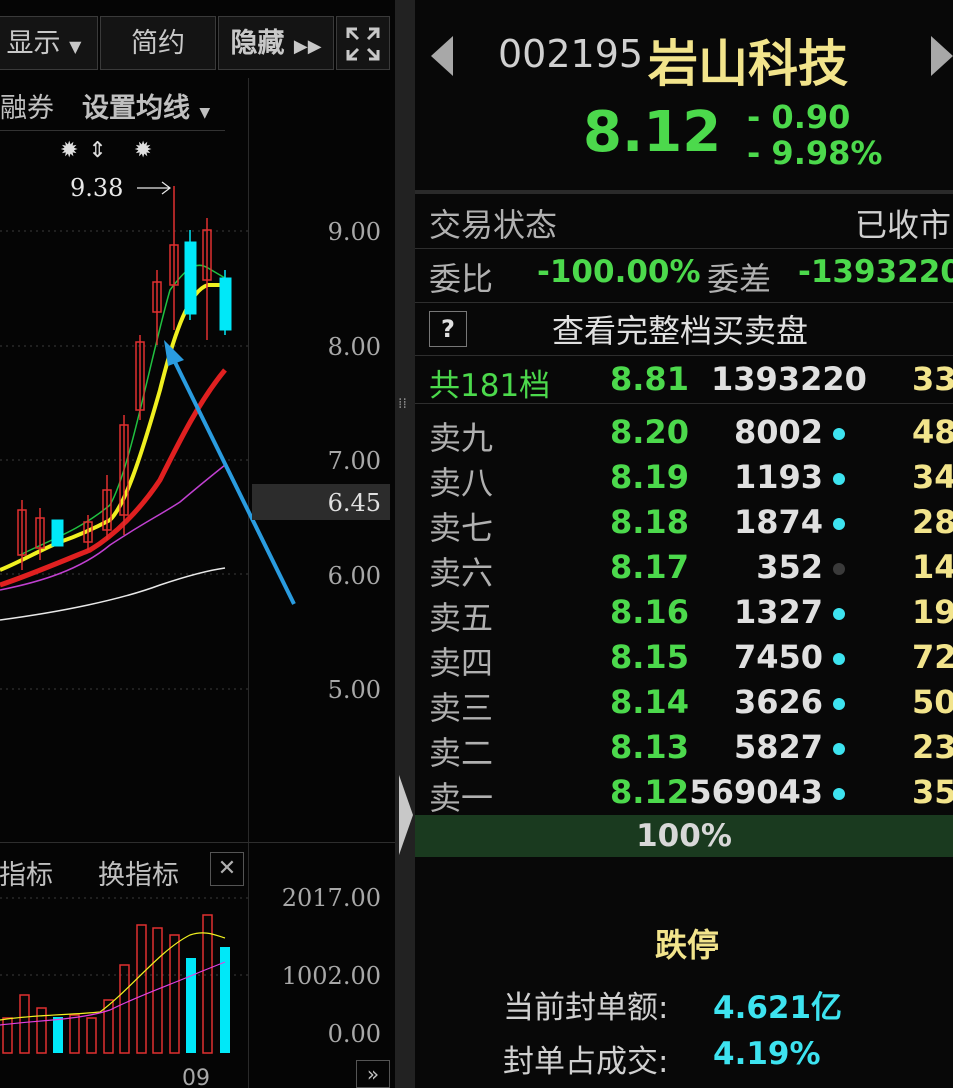 This screenshot has height=1088, width=953. What do you see at coordinates (448, 329) in the screenshot?
I see `help-button: ?` at bounding box center [448, 329].